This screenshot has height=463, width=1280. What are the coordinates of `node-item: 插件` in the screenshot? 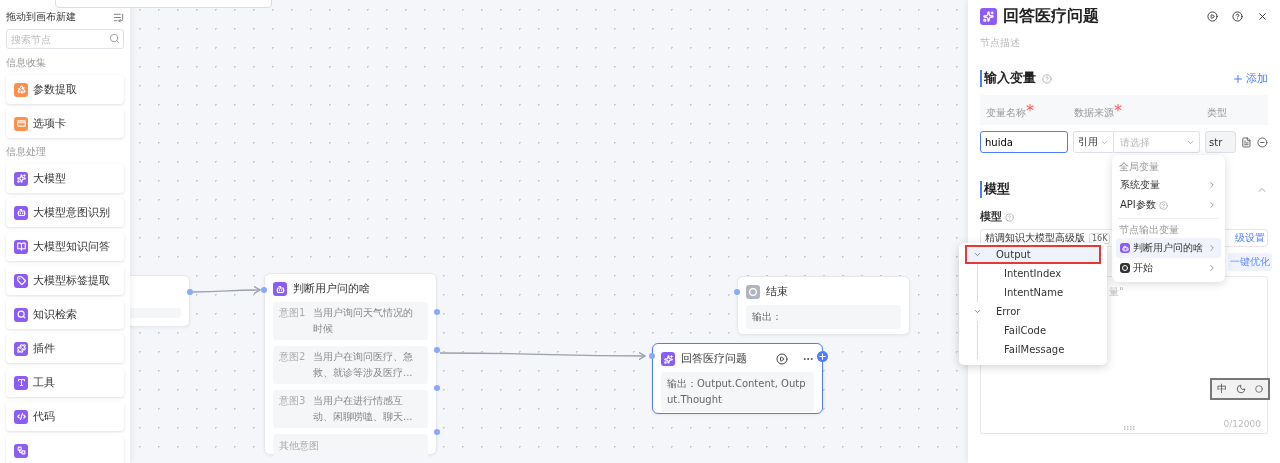 It's located at (65, 348).